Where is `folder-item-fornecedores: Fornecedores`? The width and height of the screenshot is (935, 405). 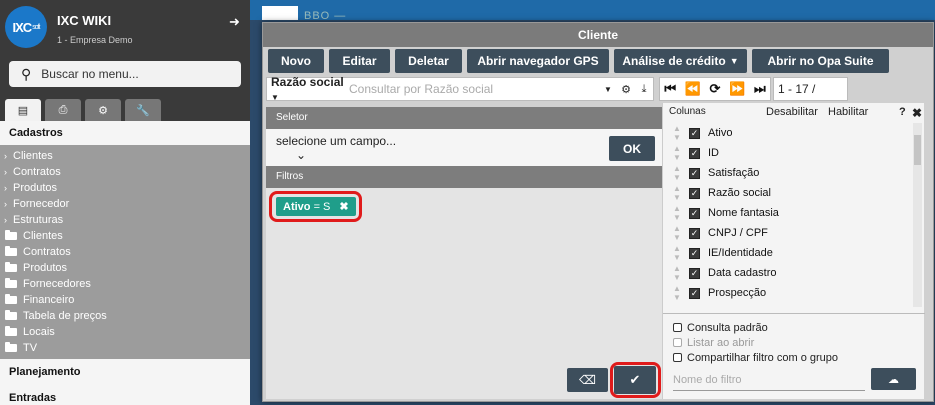
folder-item-fornecedores: Fornecedores is located at coordinates (125, 284).